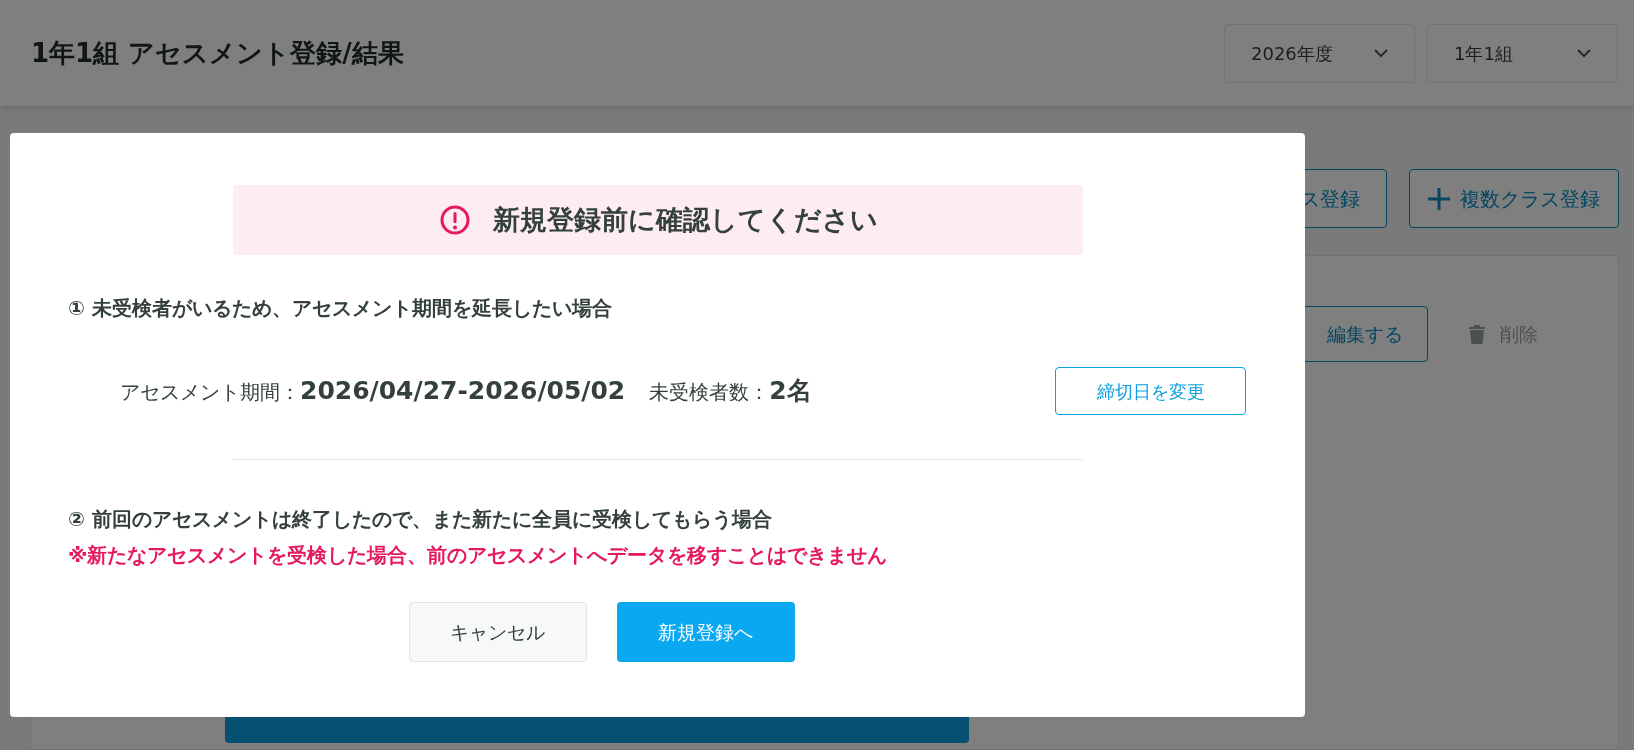  I want to click on cancel-button: キャンセル, so click(497, 632).